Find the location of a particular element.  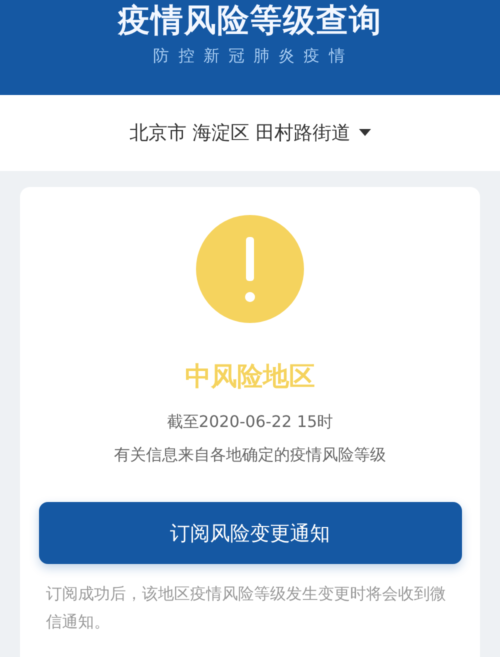

subscribe-button: 订阅风险变更通知 is located at coordinates (250, 533).